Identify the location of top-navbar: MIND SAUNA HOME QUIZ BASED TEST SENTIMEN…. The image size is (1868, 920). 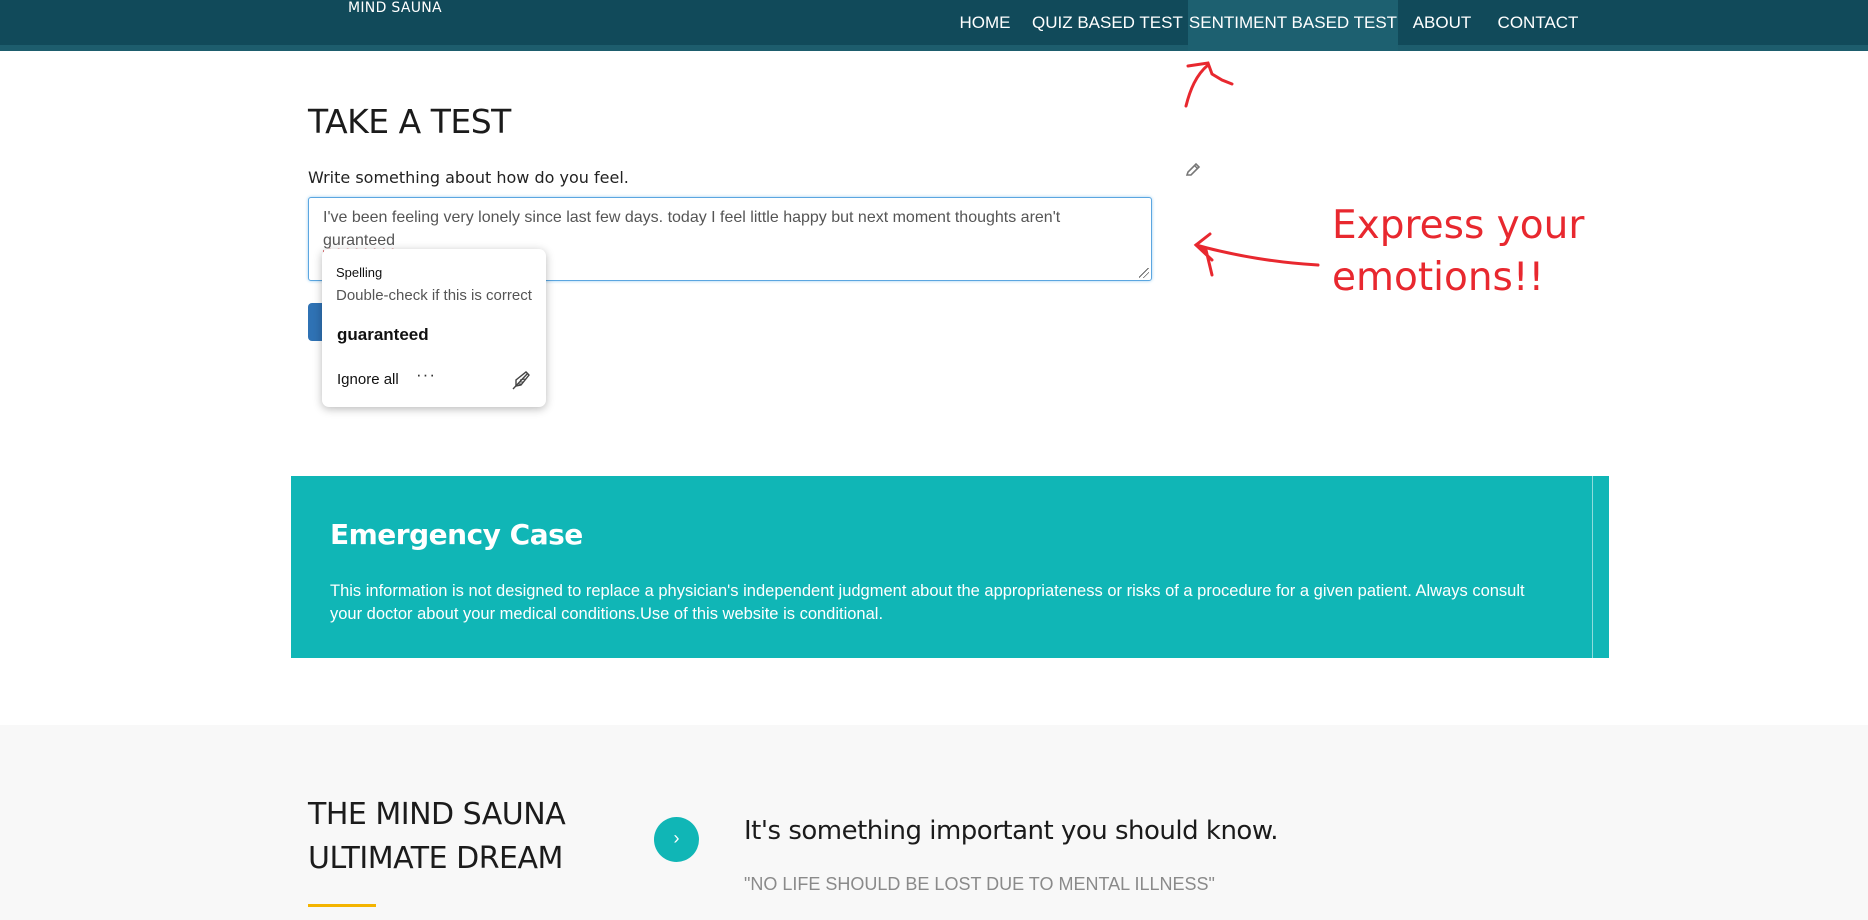
(934, 25).